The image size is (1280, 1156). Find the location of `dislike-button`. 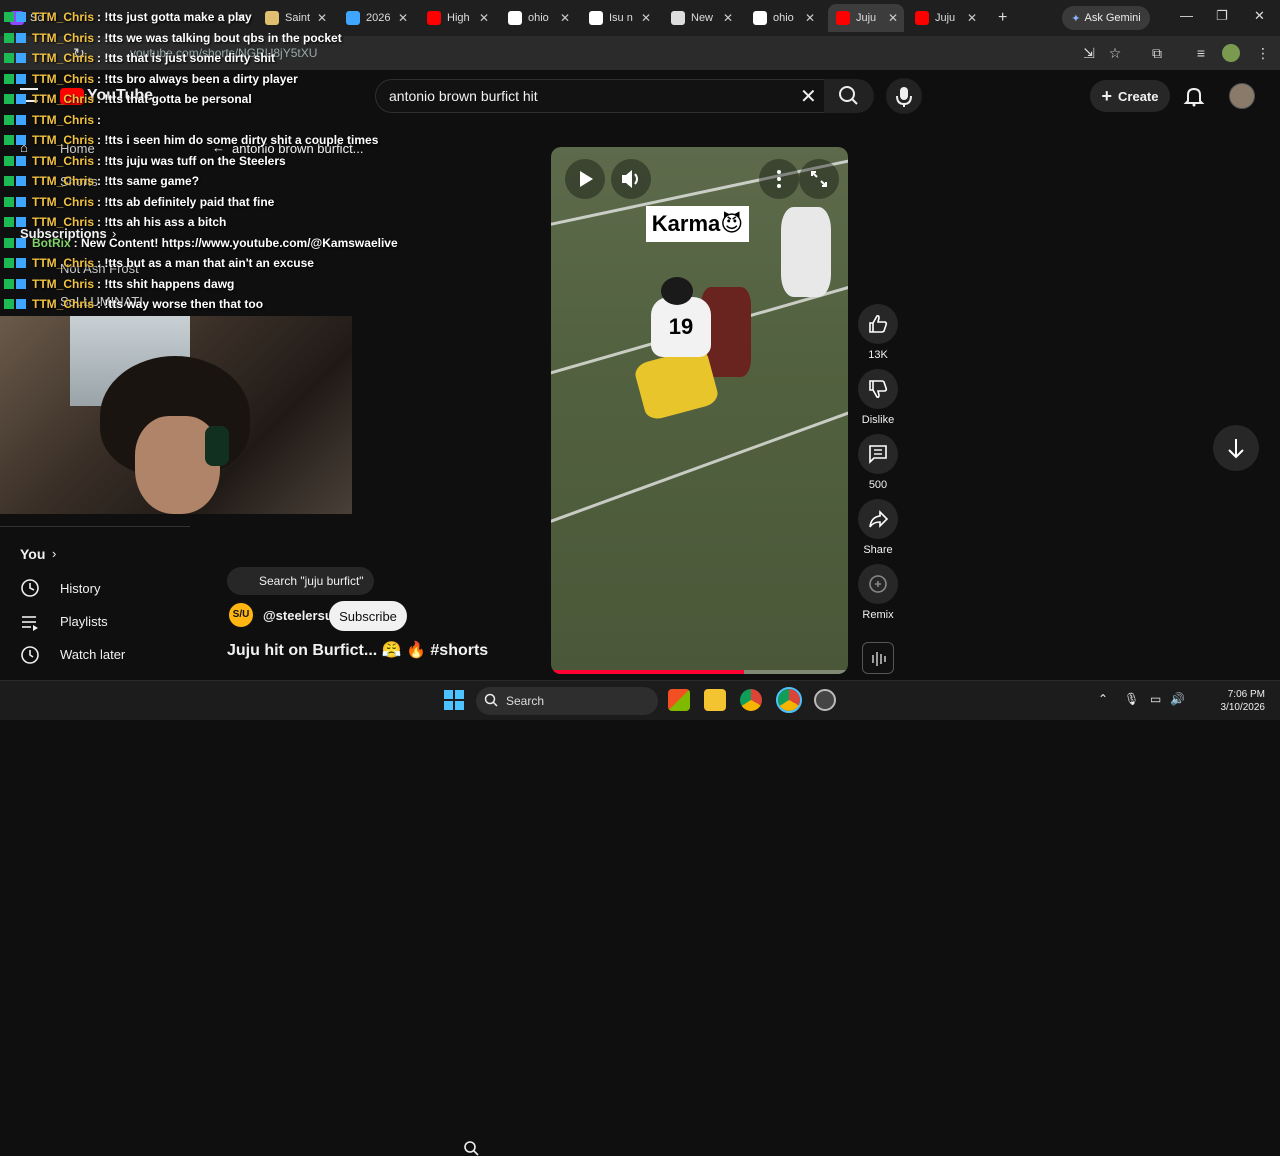

dislike-button is located at coordinates (878, 389).